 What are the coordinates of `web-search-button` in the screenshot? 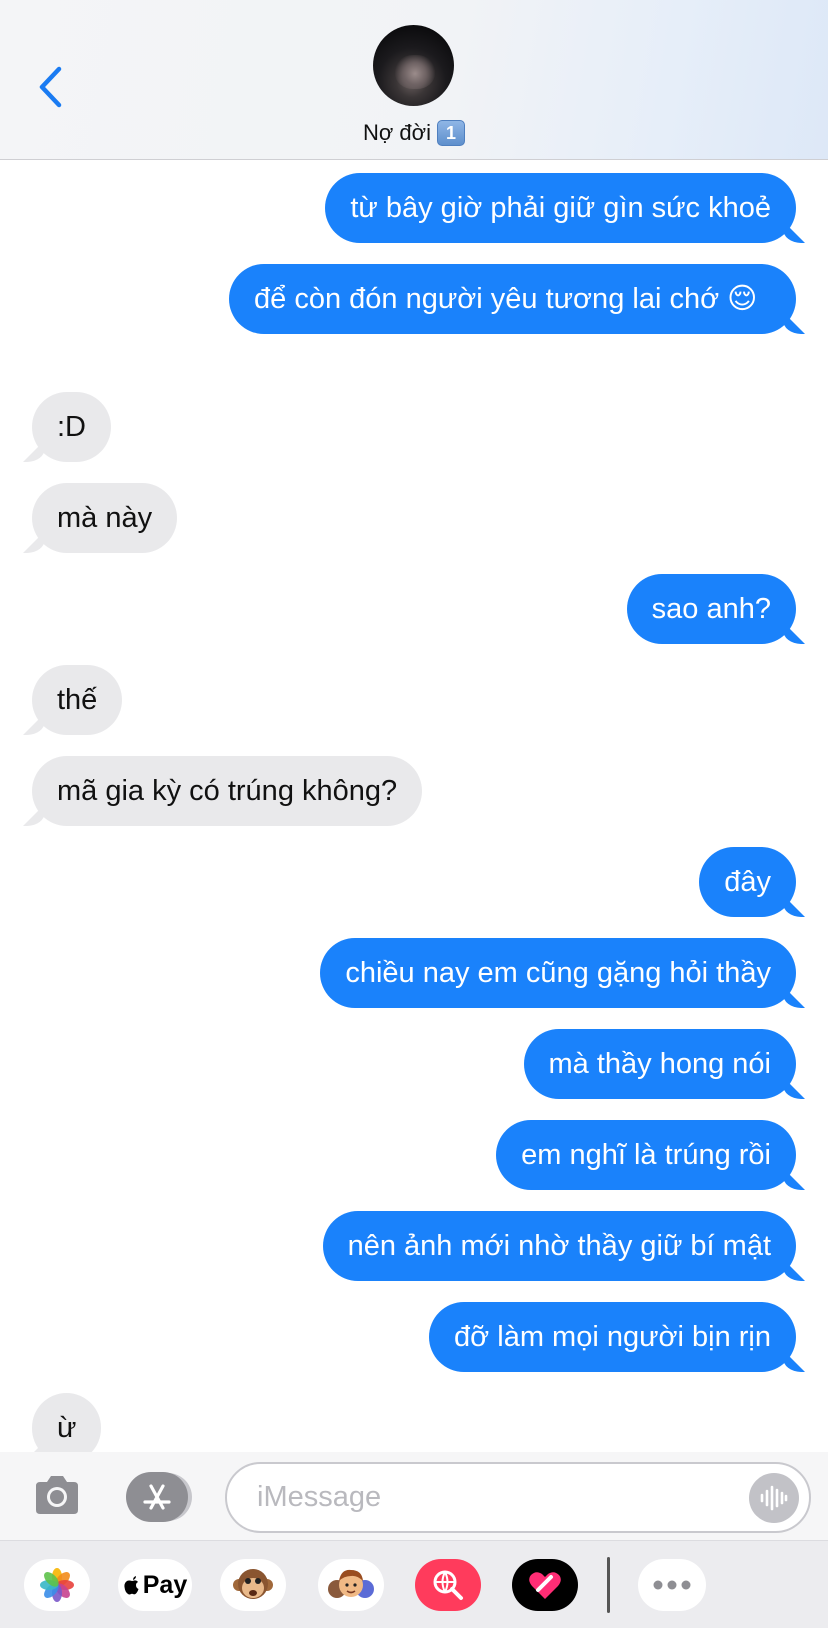 It's located at (448, 1585).